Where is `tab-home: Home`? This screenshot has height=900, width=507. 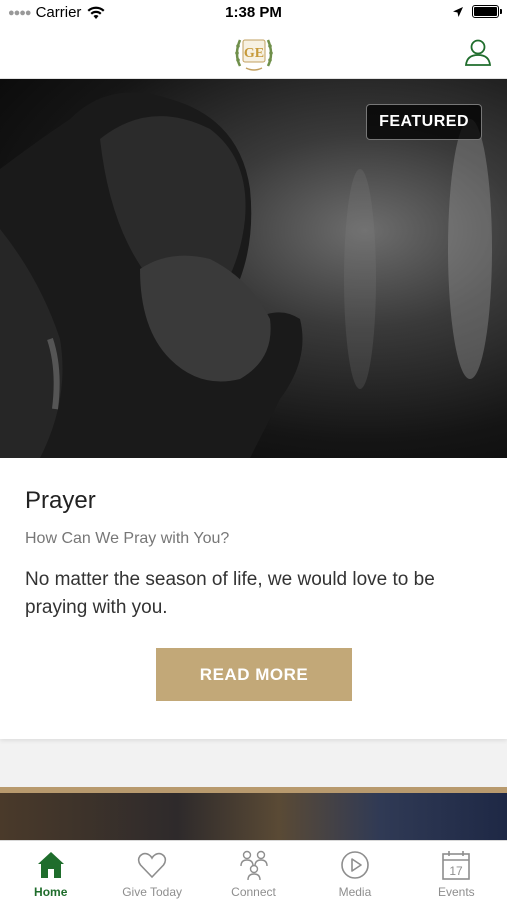
tab-home: Home is located at coordinates (50, 870).